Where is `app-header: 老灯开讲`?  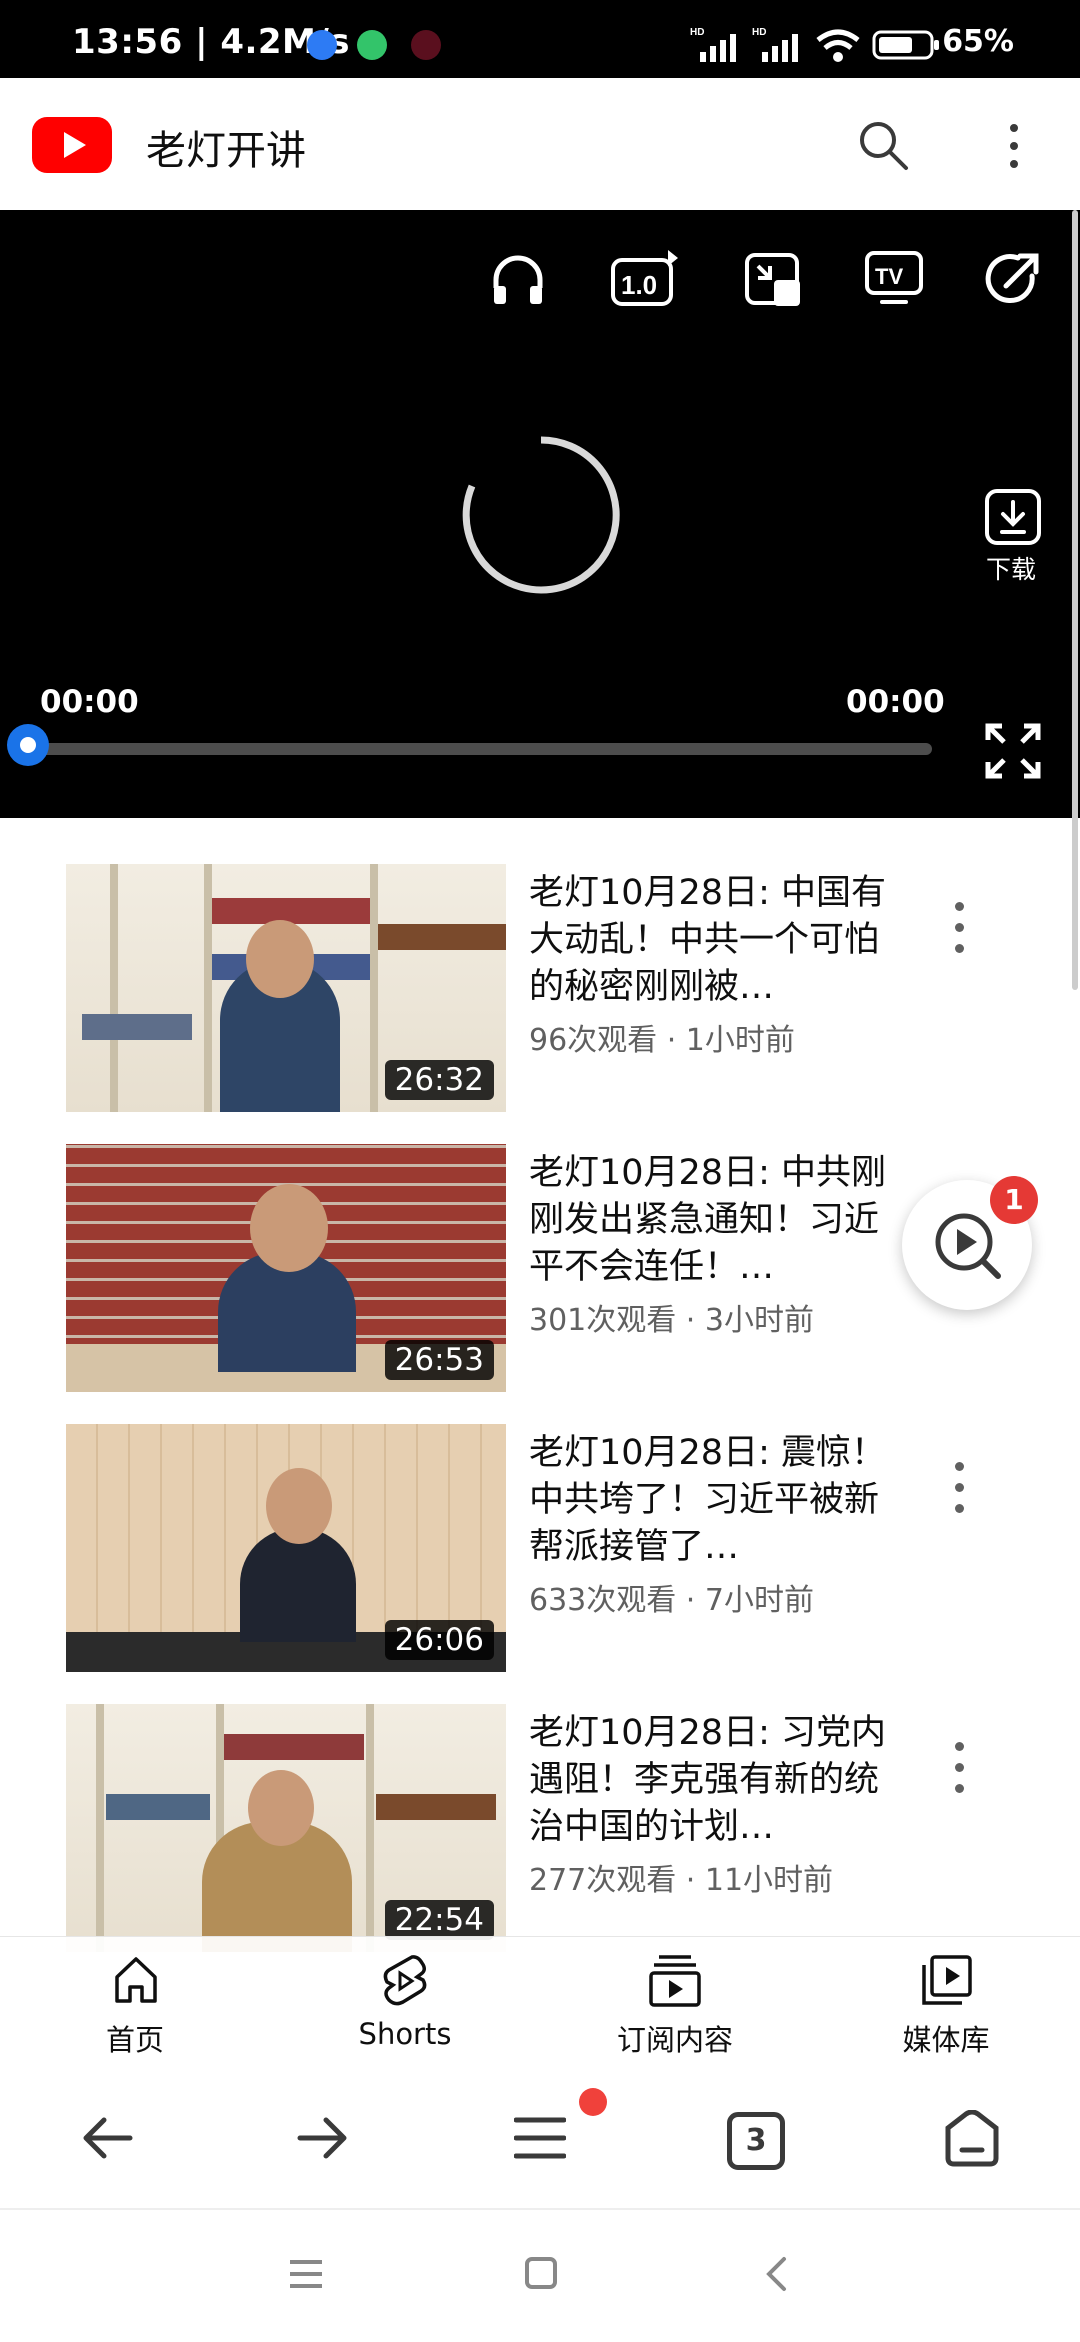
app-header: 老灯开讲 is located at coordinates (540, 144).